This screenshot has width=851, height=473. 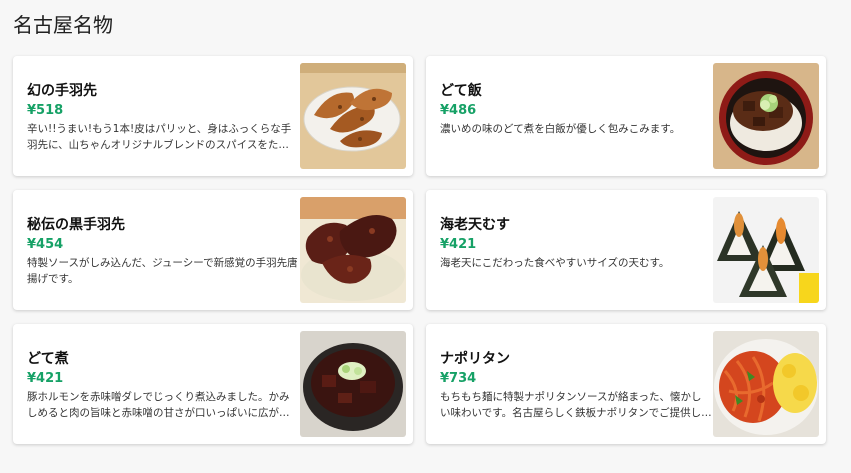 What do you see at coordinates (576, 250) in the screenshot?
I see `menu-item-text: 海老天むす ¥421 海老天にこだわった食べやすいサイズの天むす。` at bounding box center [576, 250].